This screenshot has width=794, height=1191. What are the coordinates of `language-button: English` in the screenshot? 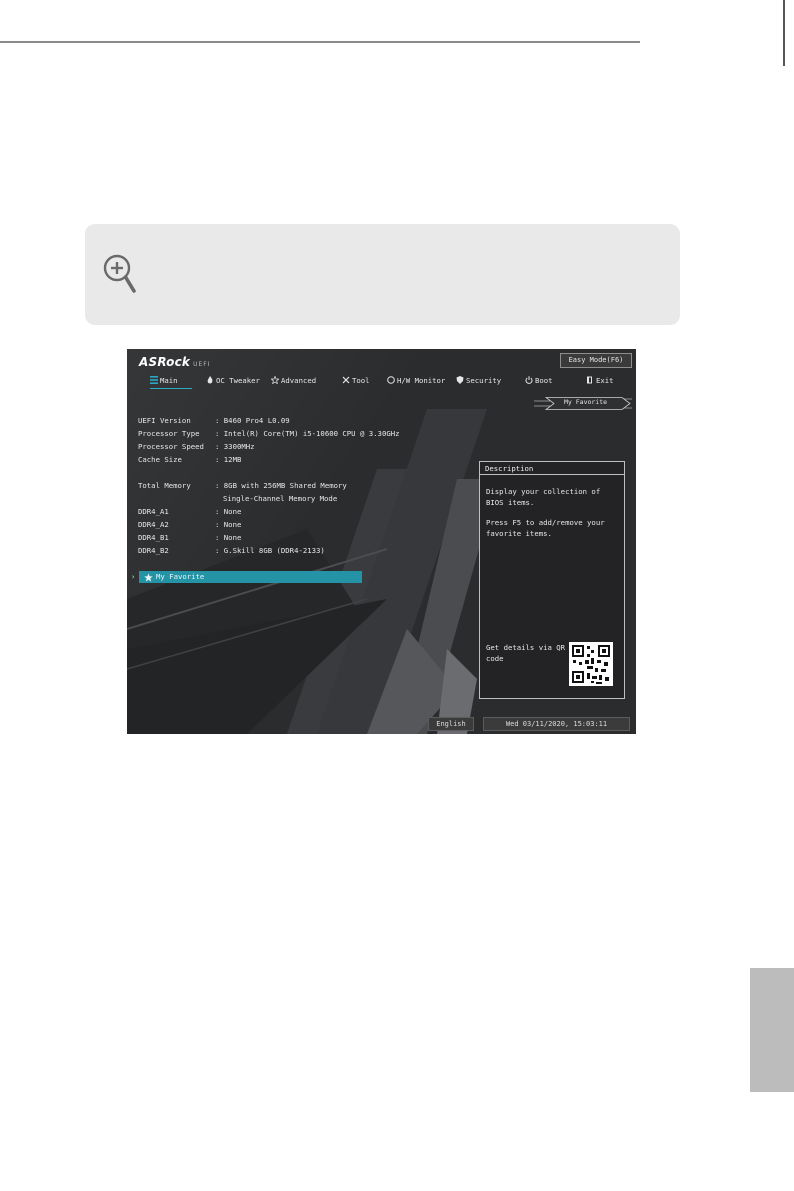 It's located at (451, 724).